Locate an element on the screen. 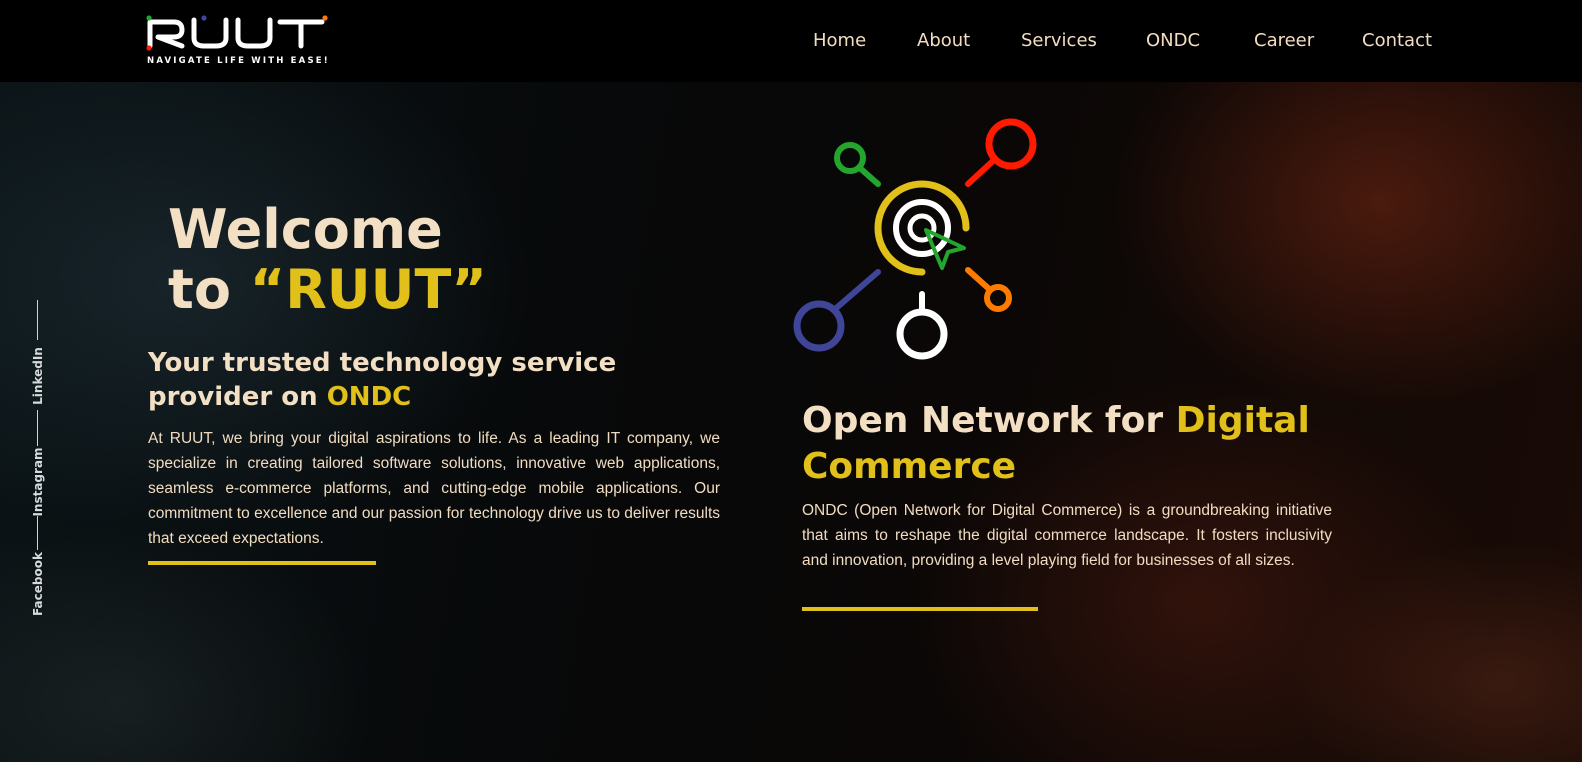 The width and height of the screenshot is (1582, 762). social-links-vertical: LinkedIn Instagram Facebook is located at coordinates (38, 460).